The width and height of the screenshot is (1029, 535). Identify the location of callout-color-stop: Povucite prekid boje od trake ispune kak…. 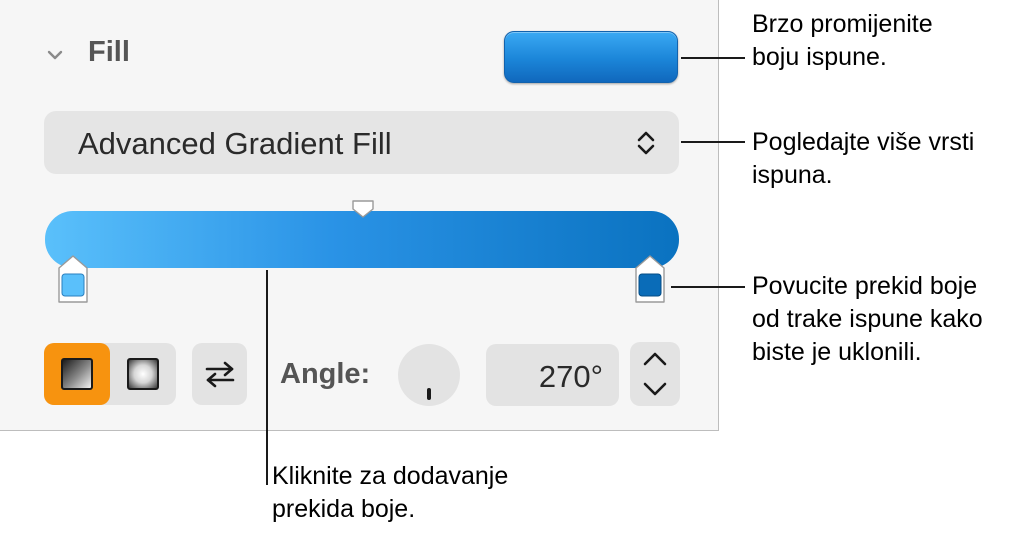
(867, 319).